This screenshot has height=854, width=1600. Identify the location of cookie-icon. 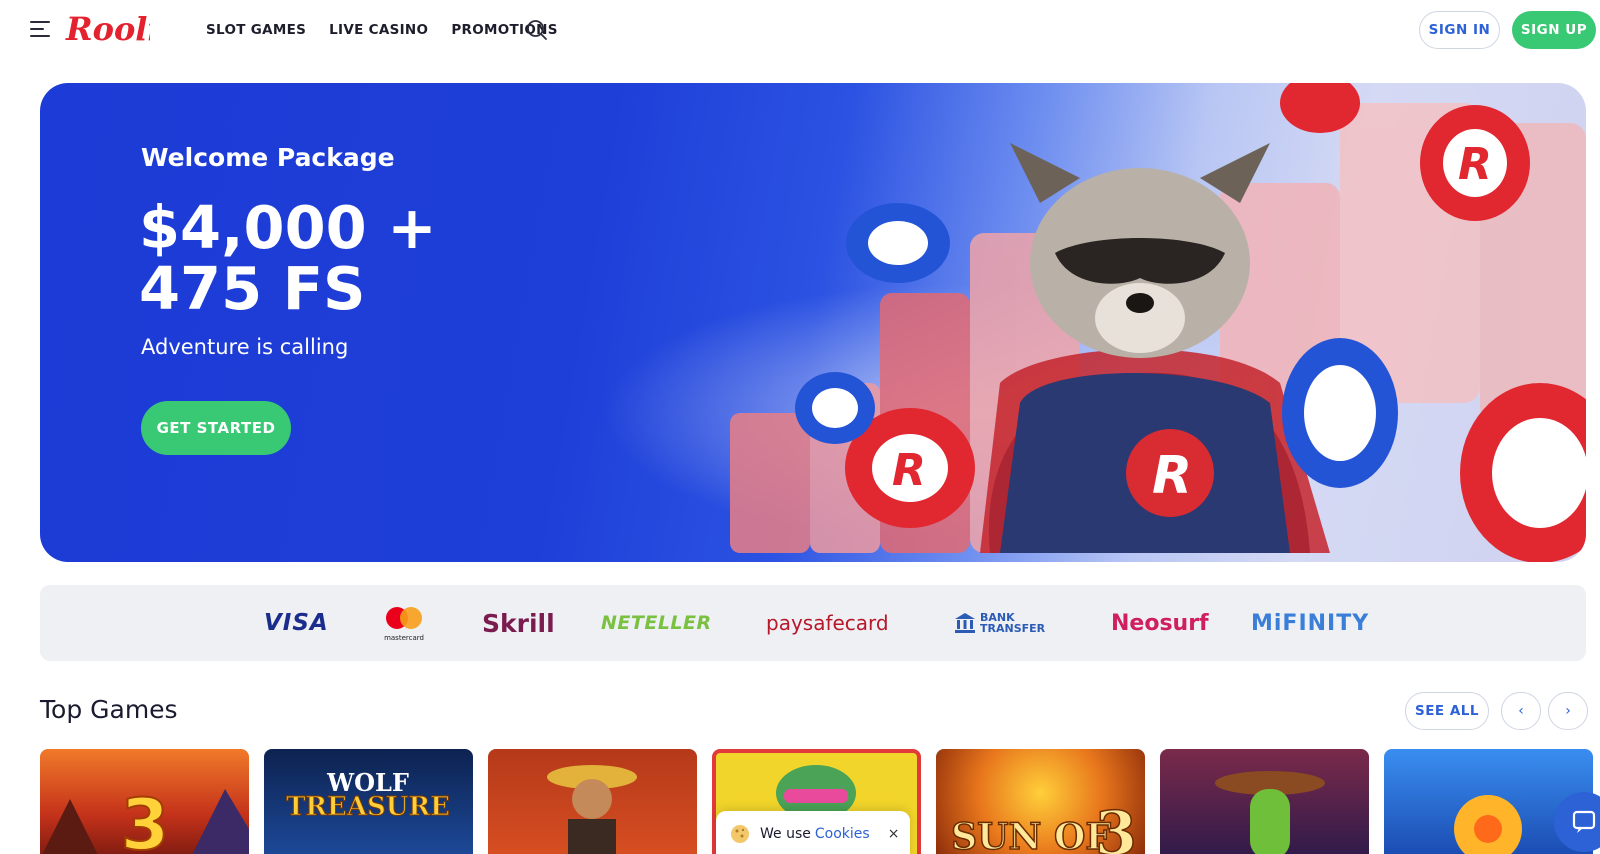
(740, 834).